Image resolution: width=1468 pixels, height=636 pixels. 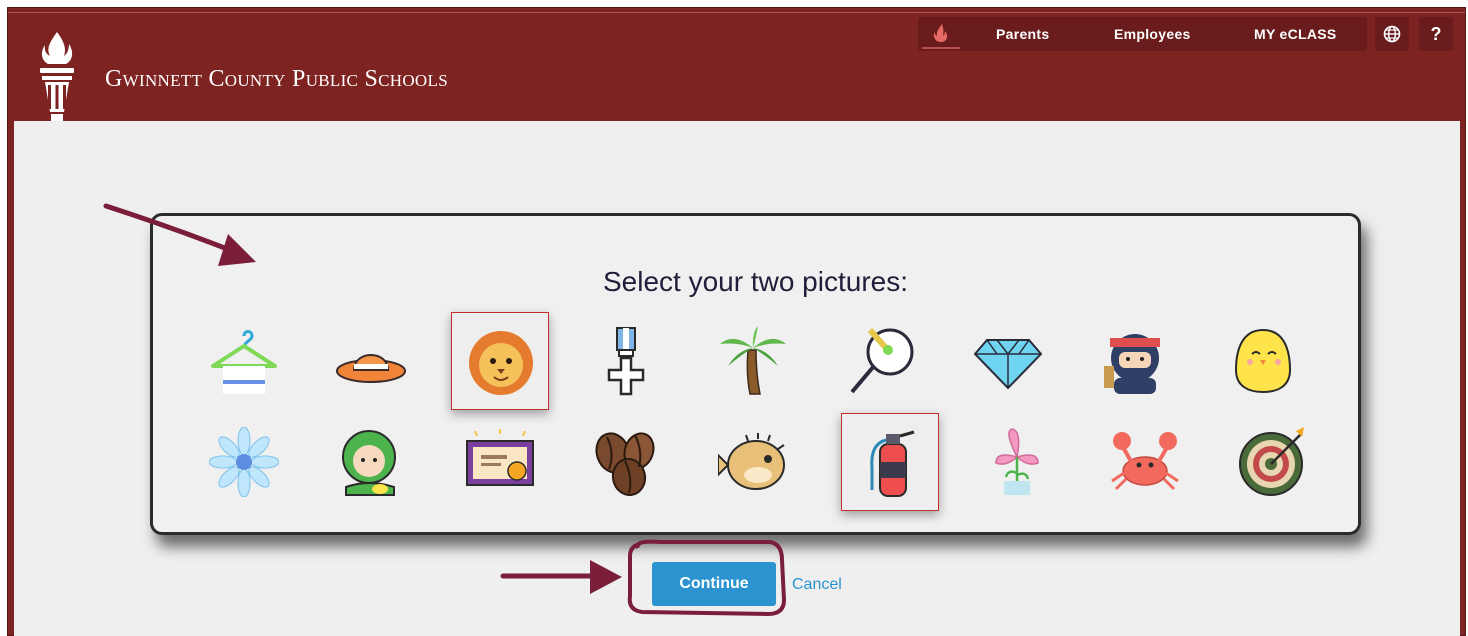 I want to click on lion-icon, so click(x=501, y=363).